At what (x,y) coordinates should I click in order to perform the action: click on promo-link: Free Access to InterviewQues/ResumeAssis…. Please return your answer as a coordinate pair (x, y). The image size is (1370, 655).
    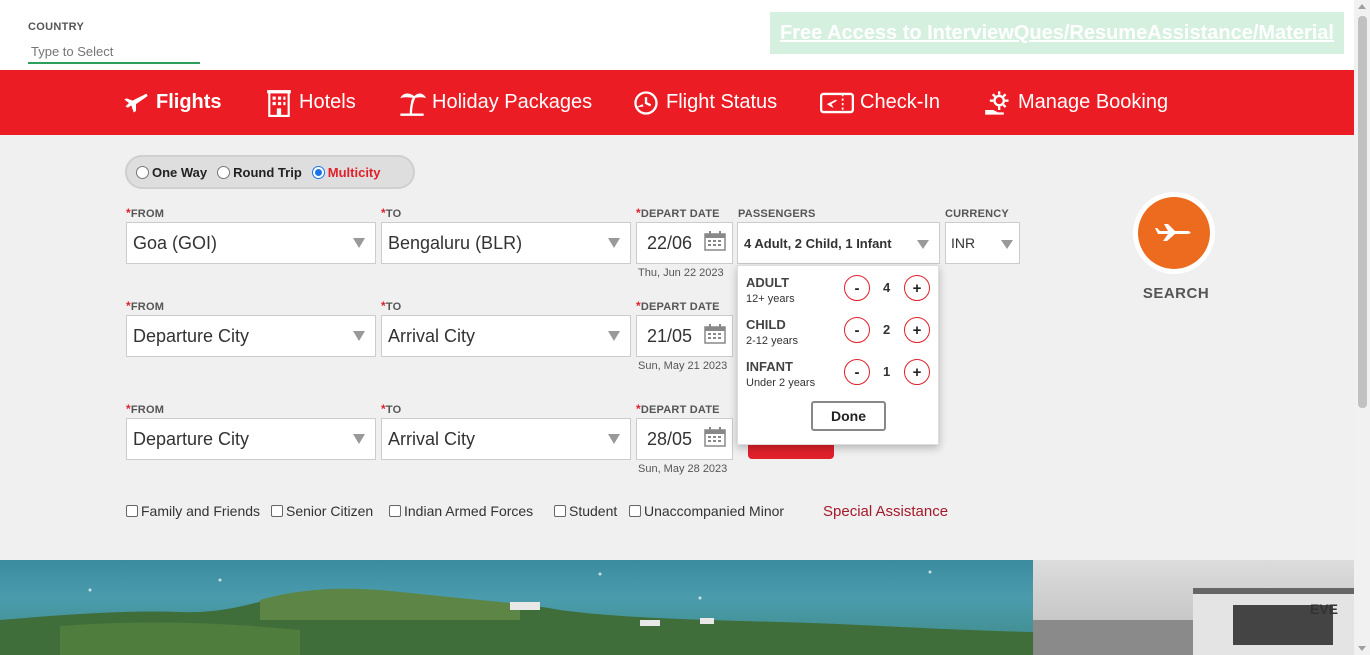
    Looking at the image, I should click on (1057, 33).